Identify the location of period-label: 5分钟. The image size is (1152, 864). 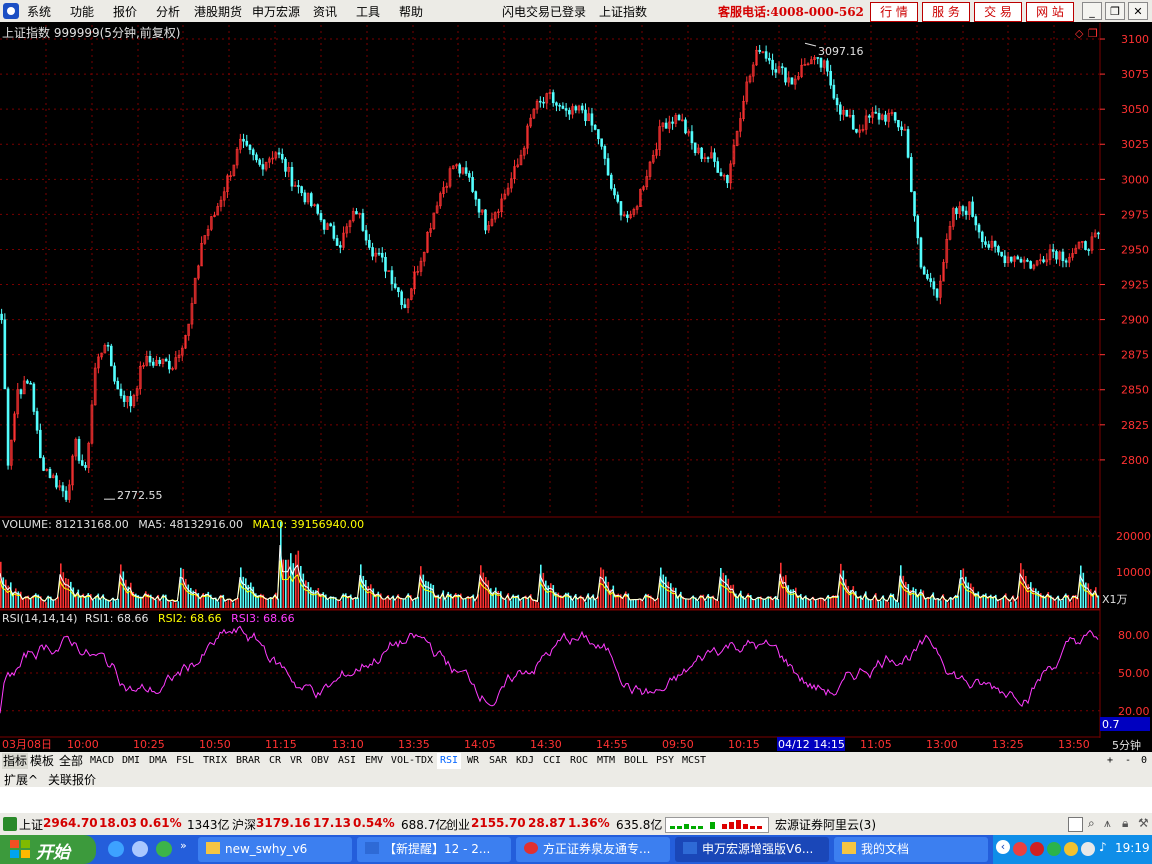
(1126, 745).